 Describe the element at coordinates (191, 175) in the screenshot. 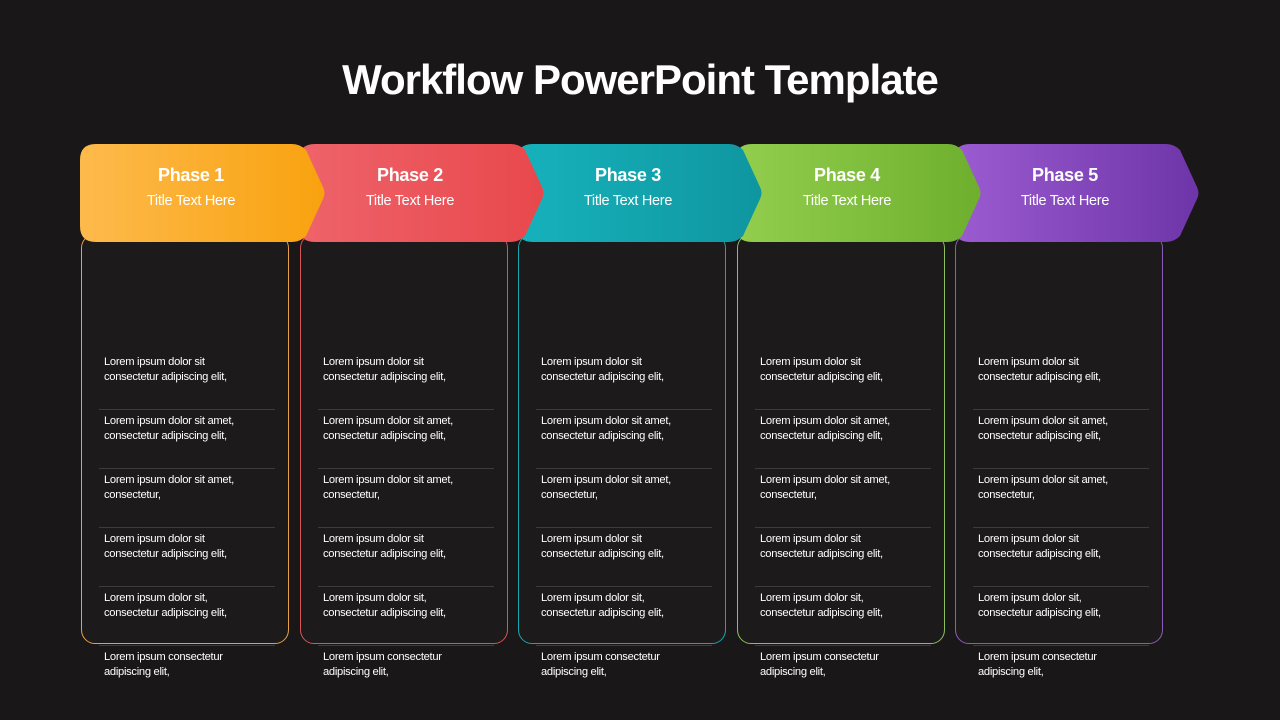

I see `phase-name: Phase 1` at that location.